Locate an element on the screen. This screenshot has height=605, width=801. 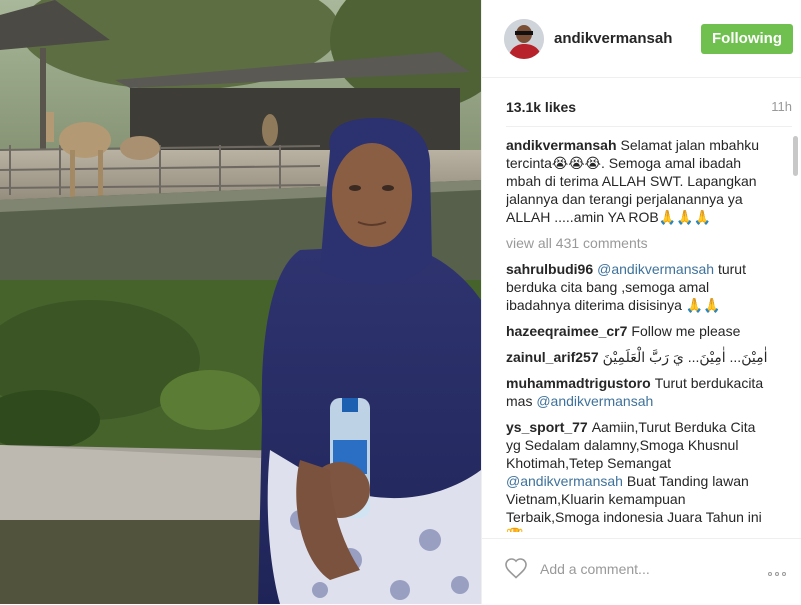
more-options-icon is located at coordinates (782, 569).